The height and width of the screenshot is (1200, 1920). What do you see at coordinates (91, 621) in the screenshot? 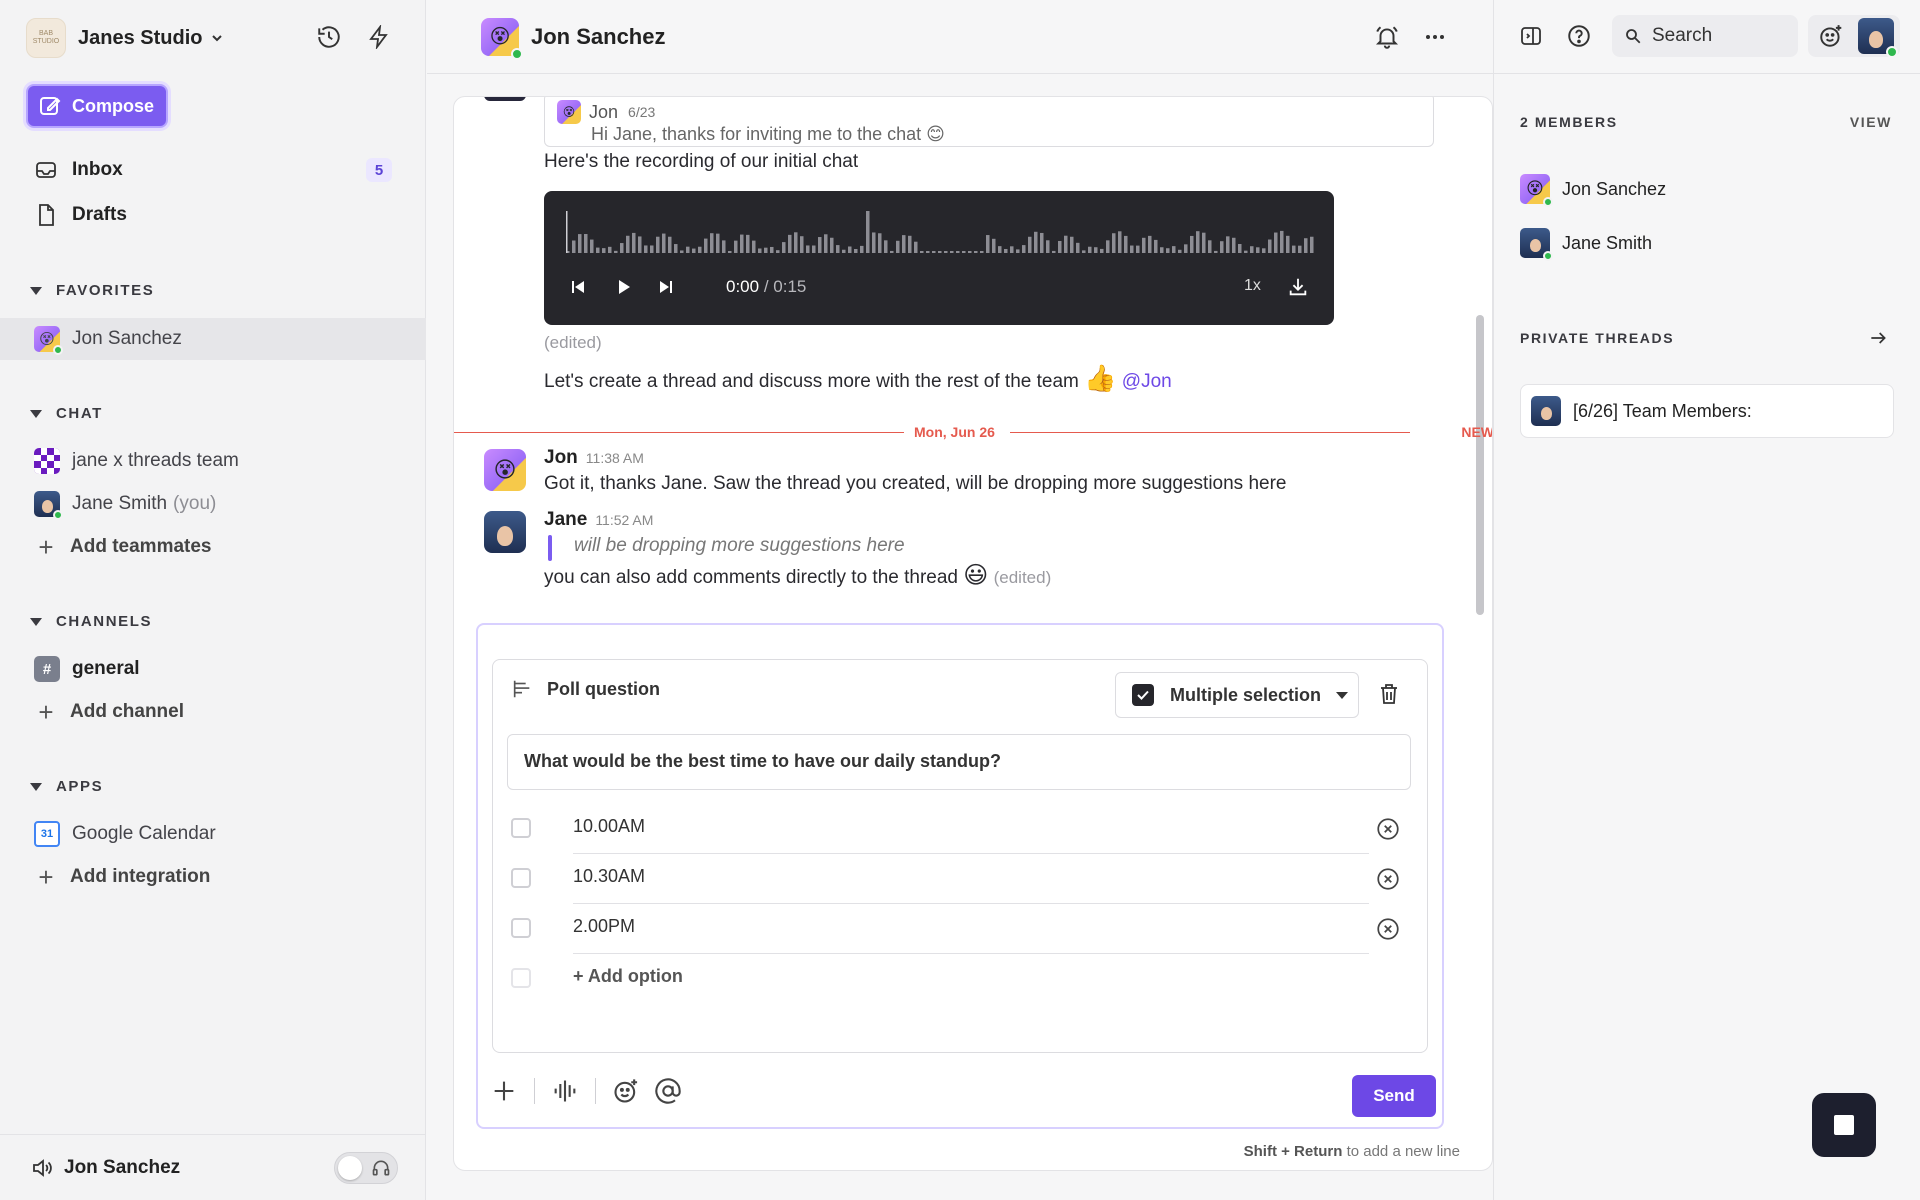
I see `channels-section-header: CHANNELS` at bounding box center [91, 621].